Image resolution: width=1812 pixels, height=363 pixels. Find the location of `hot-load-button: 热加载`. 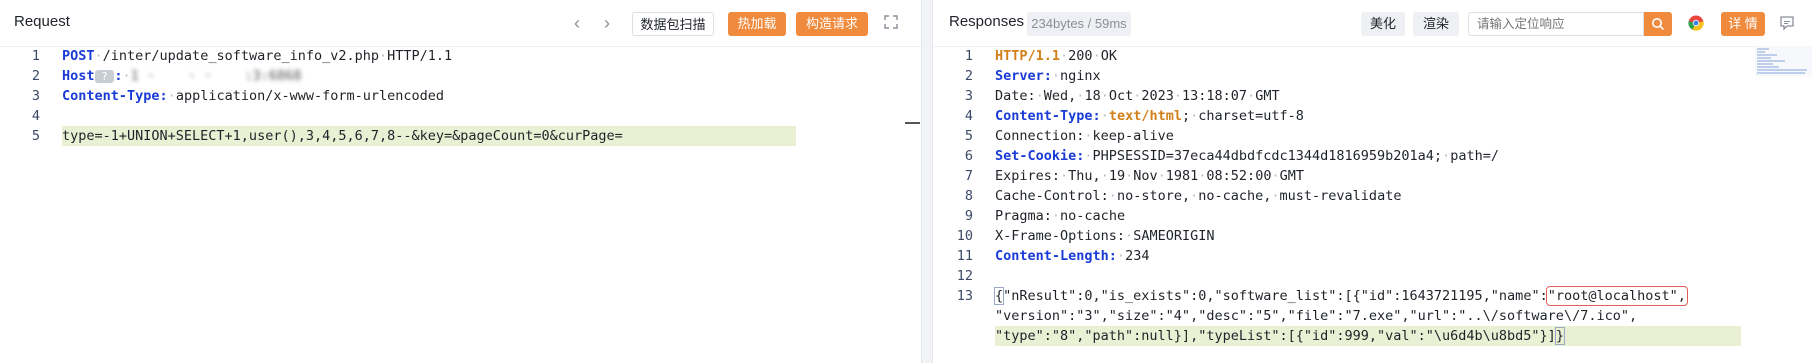

hot-load-button: 热加载 is located at coordinates (757, 24).